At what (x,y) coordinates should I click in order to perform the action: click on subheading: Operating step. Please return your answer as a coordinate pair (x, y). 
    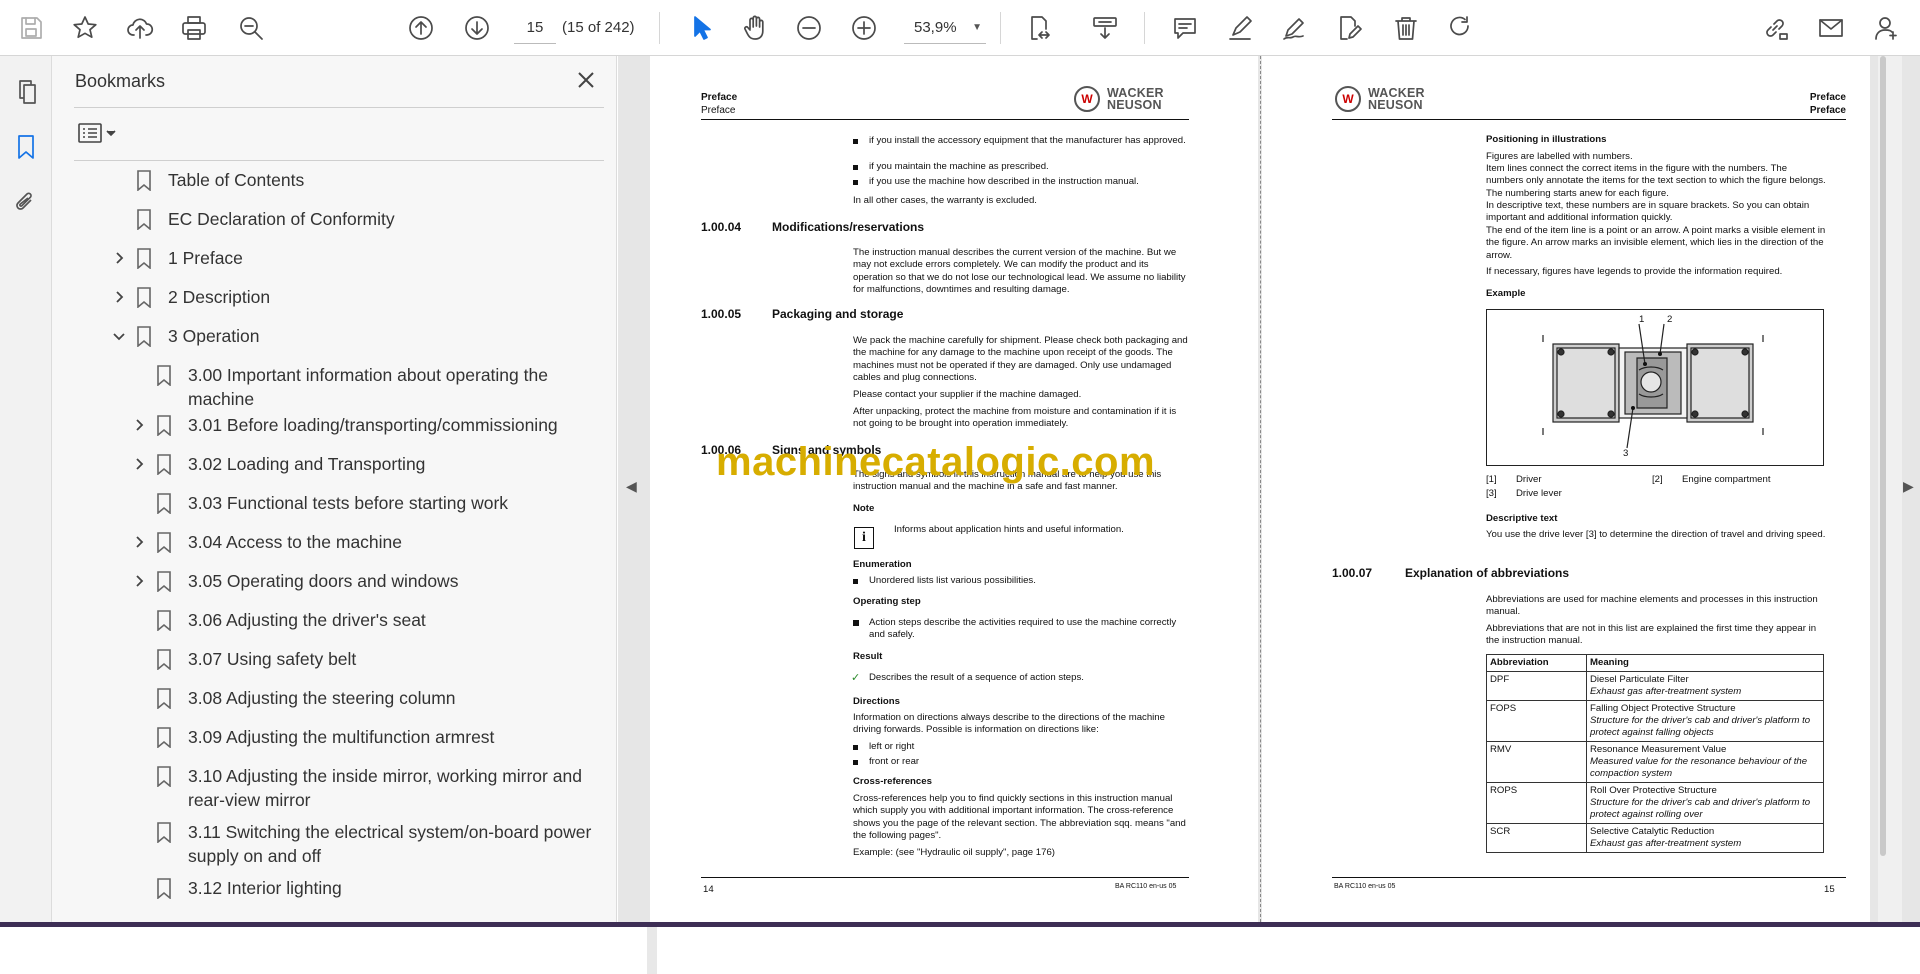
    Looking at the image, I should click on (887, 601).